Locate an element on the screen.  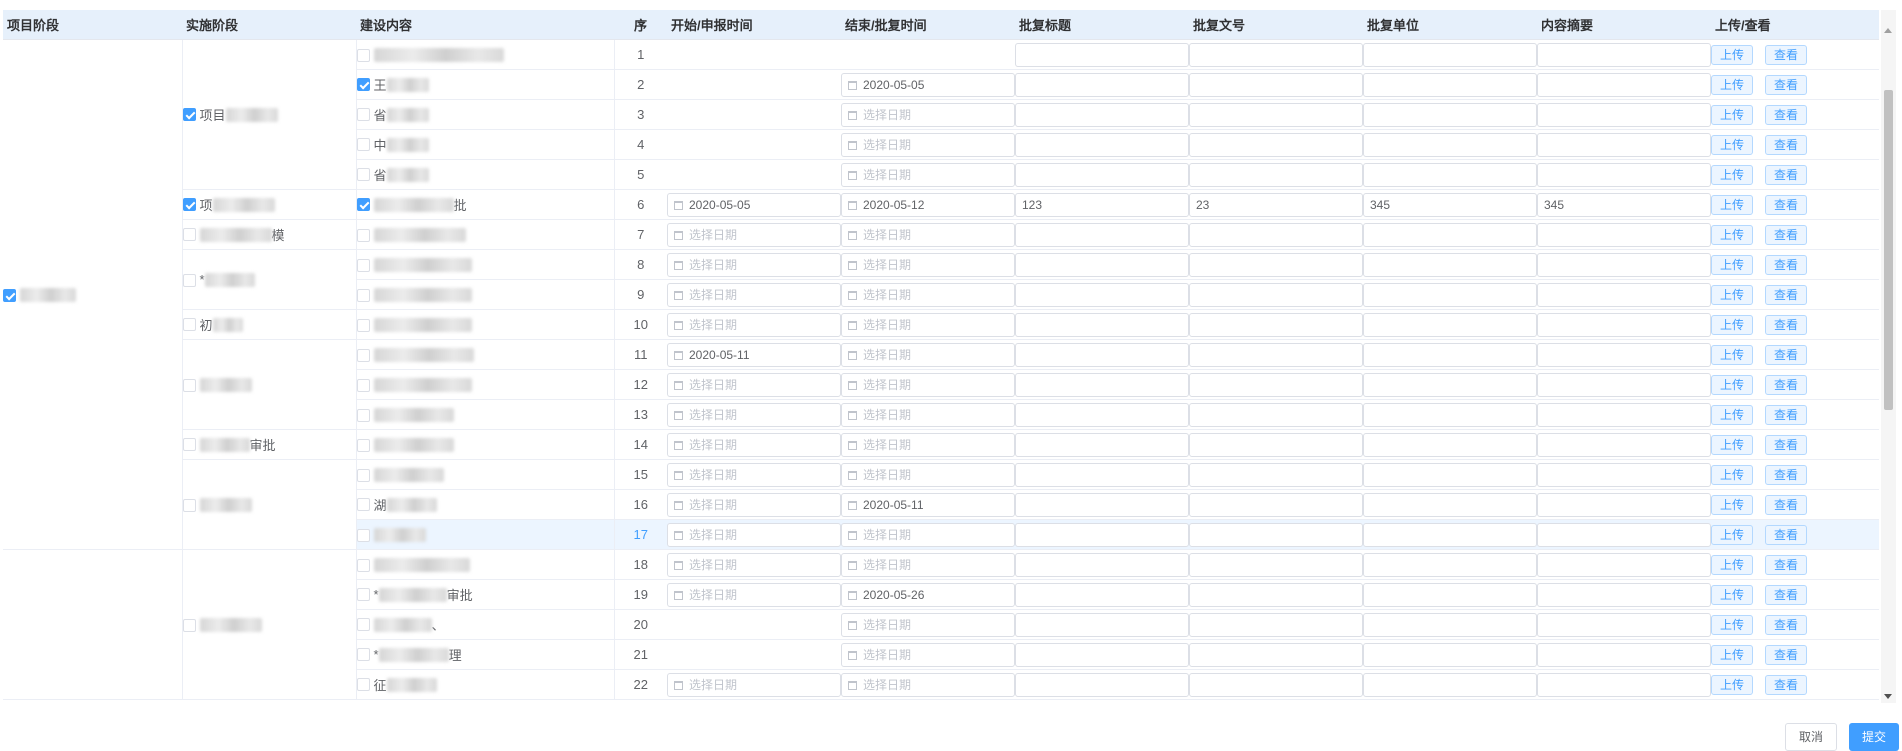
start-date-picker: 2020-05-11 is located at coordinates (754, 354).